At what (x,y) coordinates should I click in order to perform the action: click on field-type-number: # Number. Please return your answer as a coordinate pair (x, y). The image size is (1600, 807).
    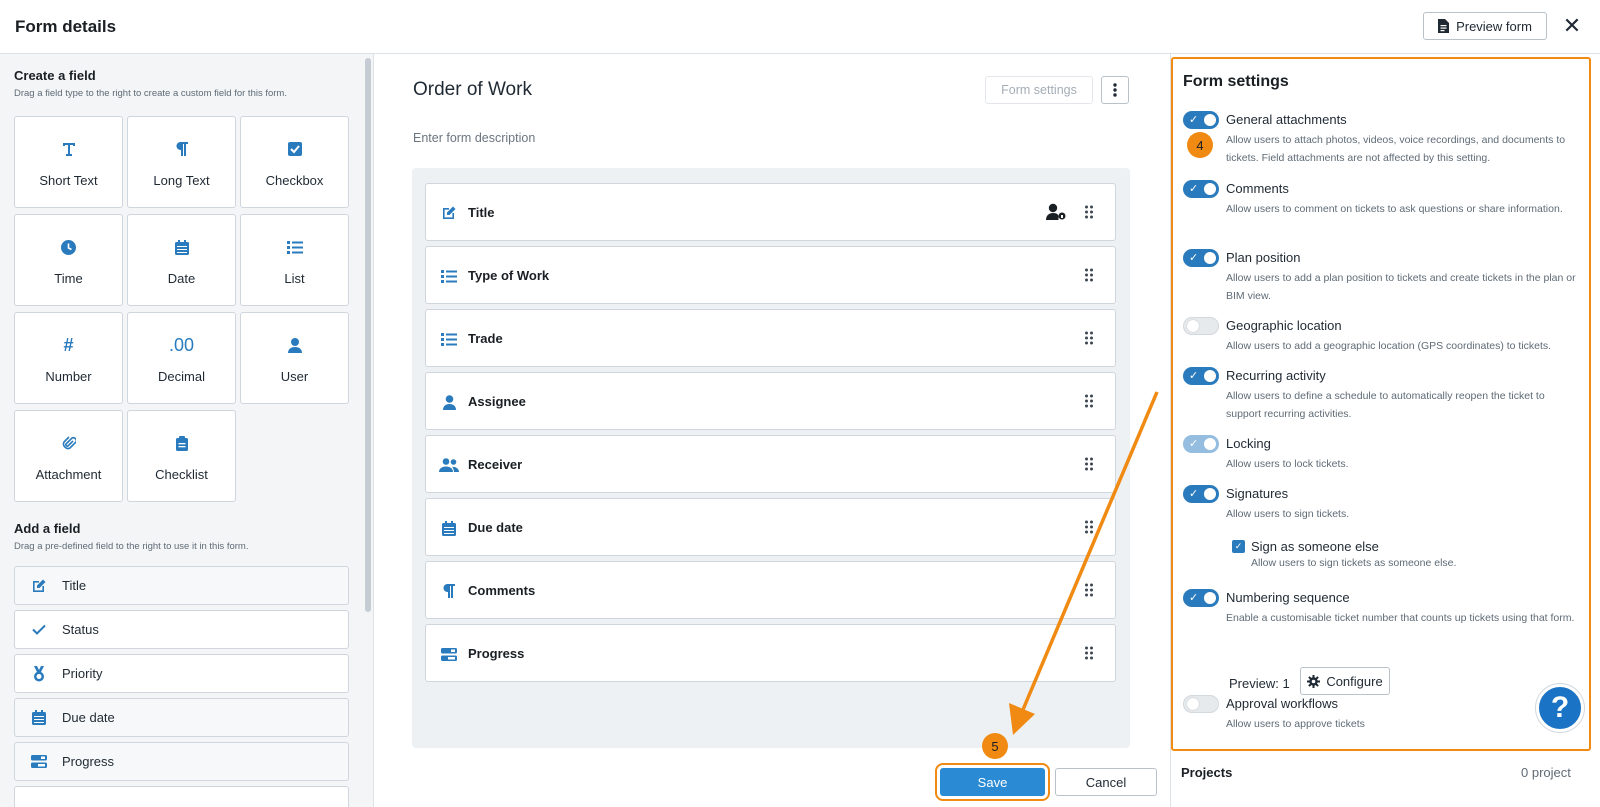
    Looking at the image, I should click on (68, 358).